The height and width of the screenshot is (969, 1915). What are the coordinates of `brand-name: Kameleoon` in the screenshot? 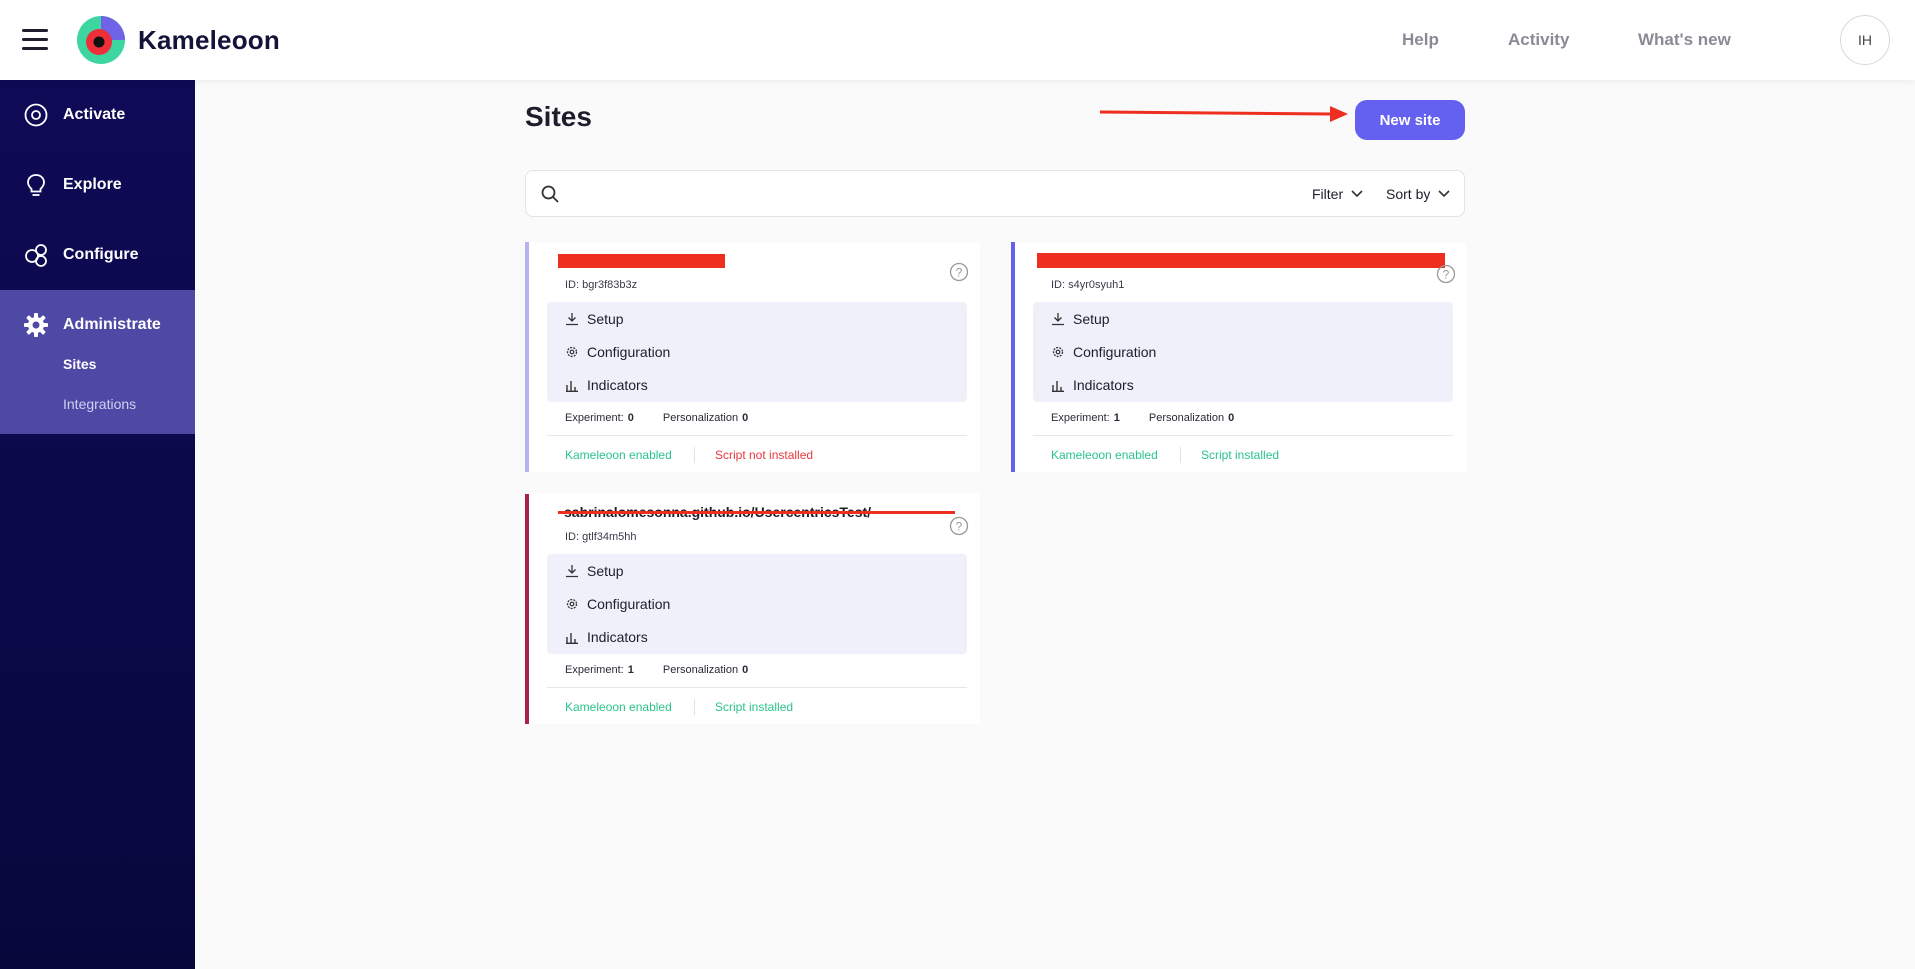 It's located at (209, 40).